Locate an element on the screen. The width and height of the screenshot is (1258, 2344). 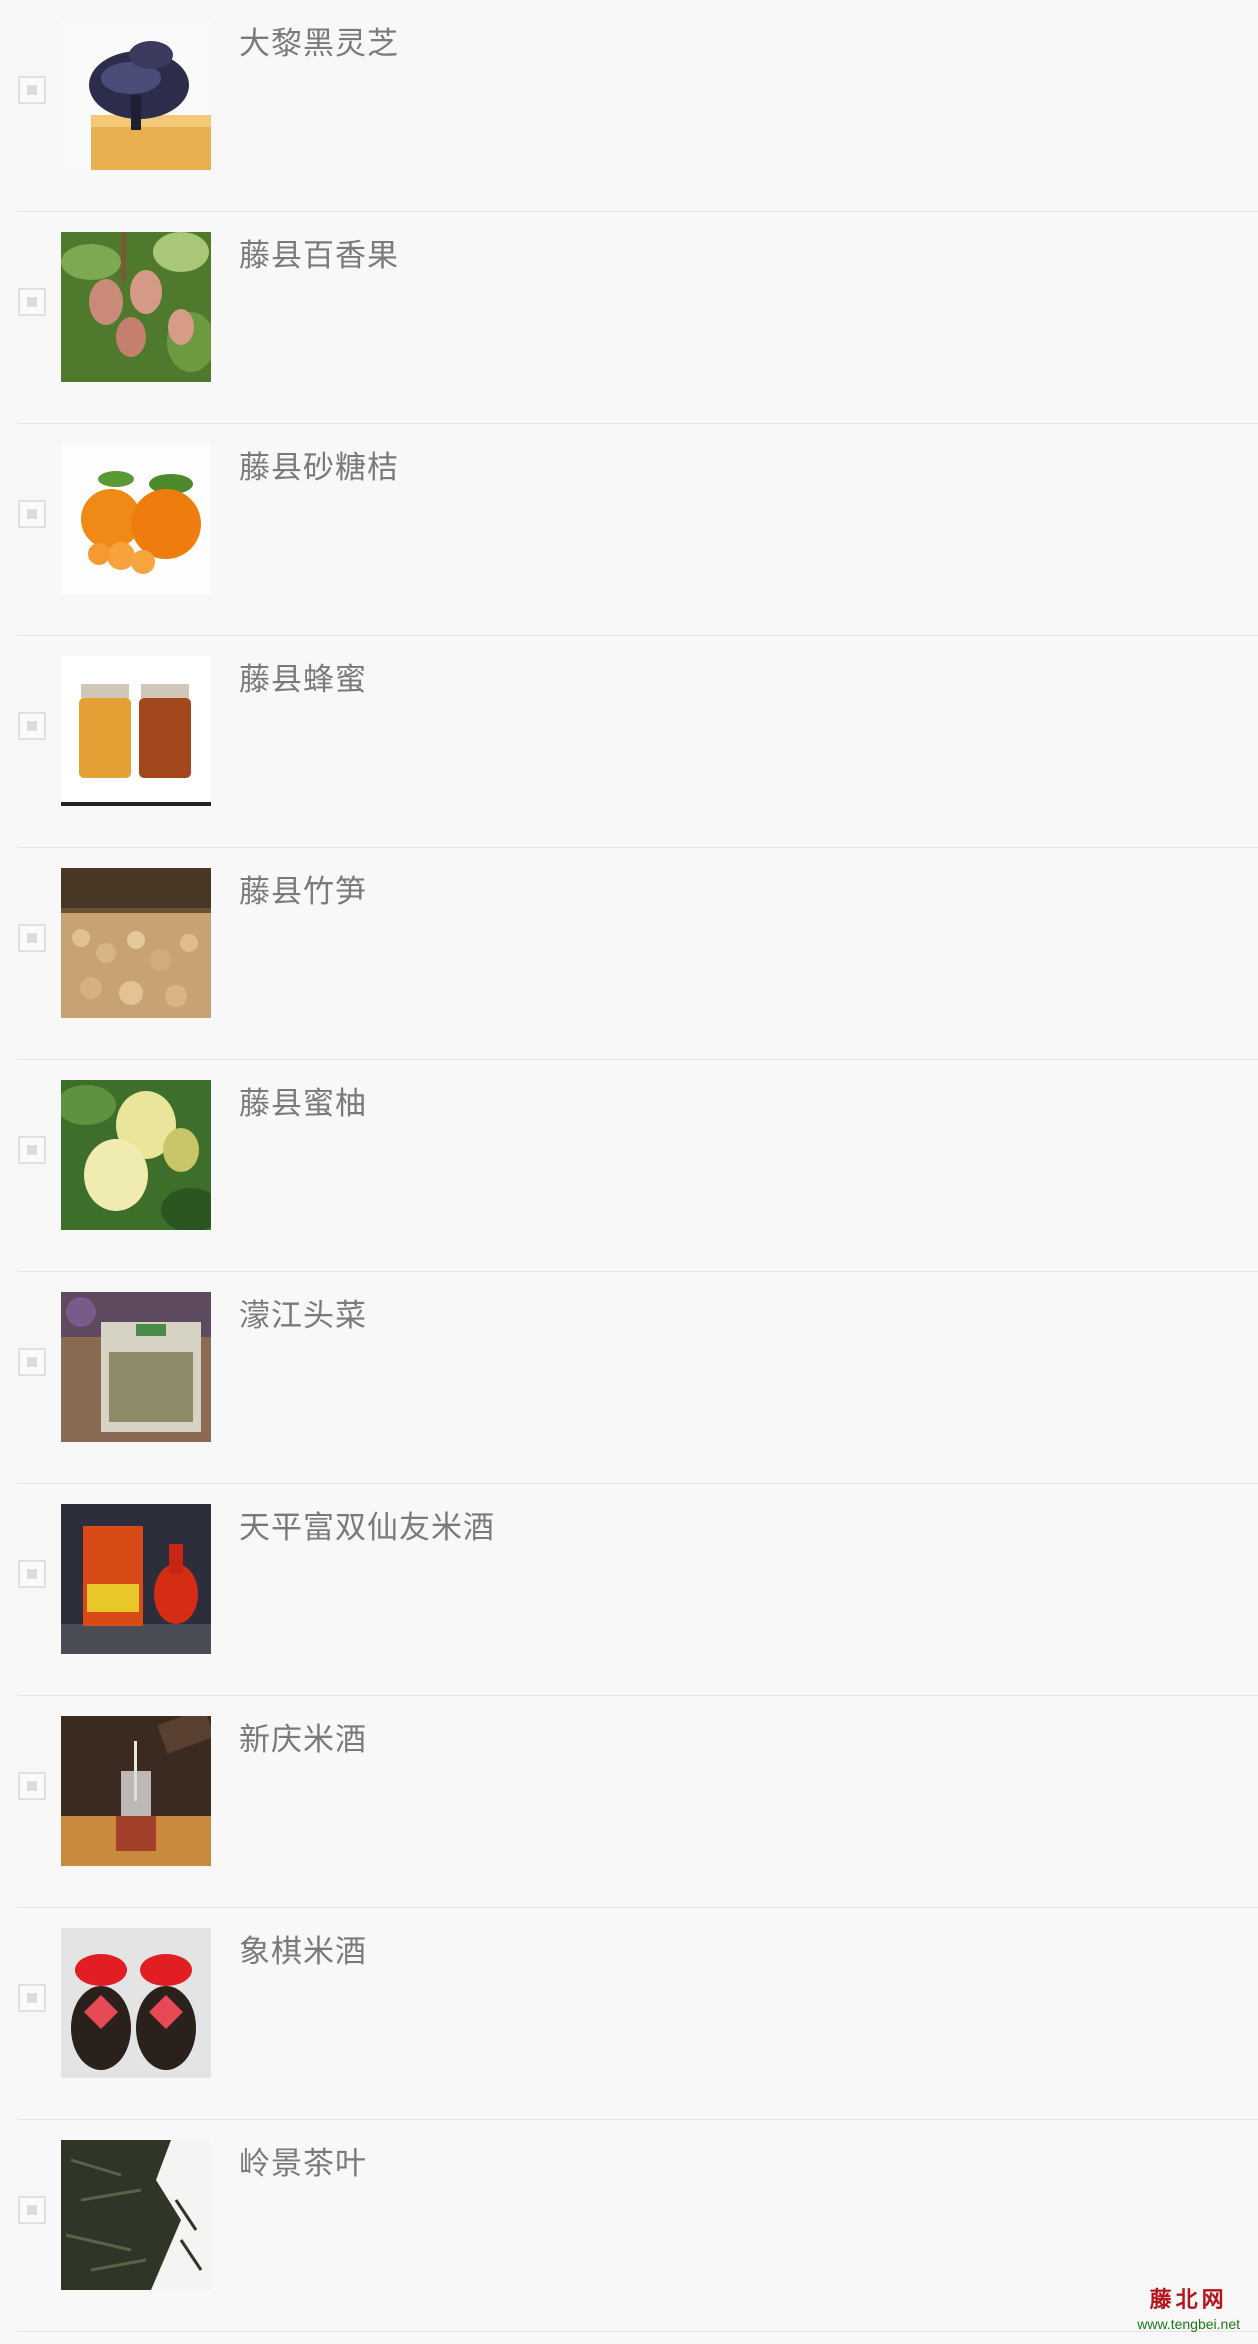
lingzhi-mushroom-image is located at coordinates (136, 95).